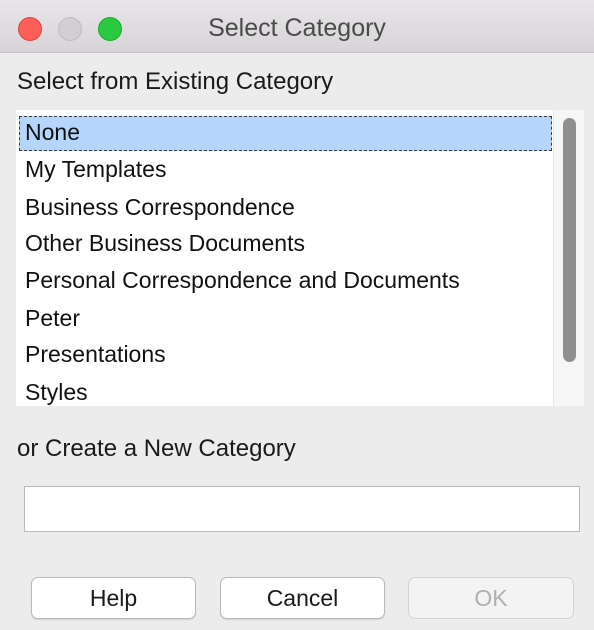  What do you see at coordinates (285, 319) in the screenshot?
I see `list-item-peter: Peter` at bounding box center [285, 319].